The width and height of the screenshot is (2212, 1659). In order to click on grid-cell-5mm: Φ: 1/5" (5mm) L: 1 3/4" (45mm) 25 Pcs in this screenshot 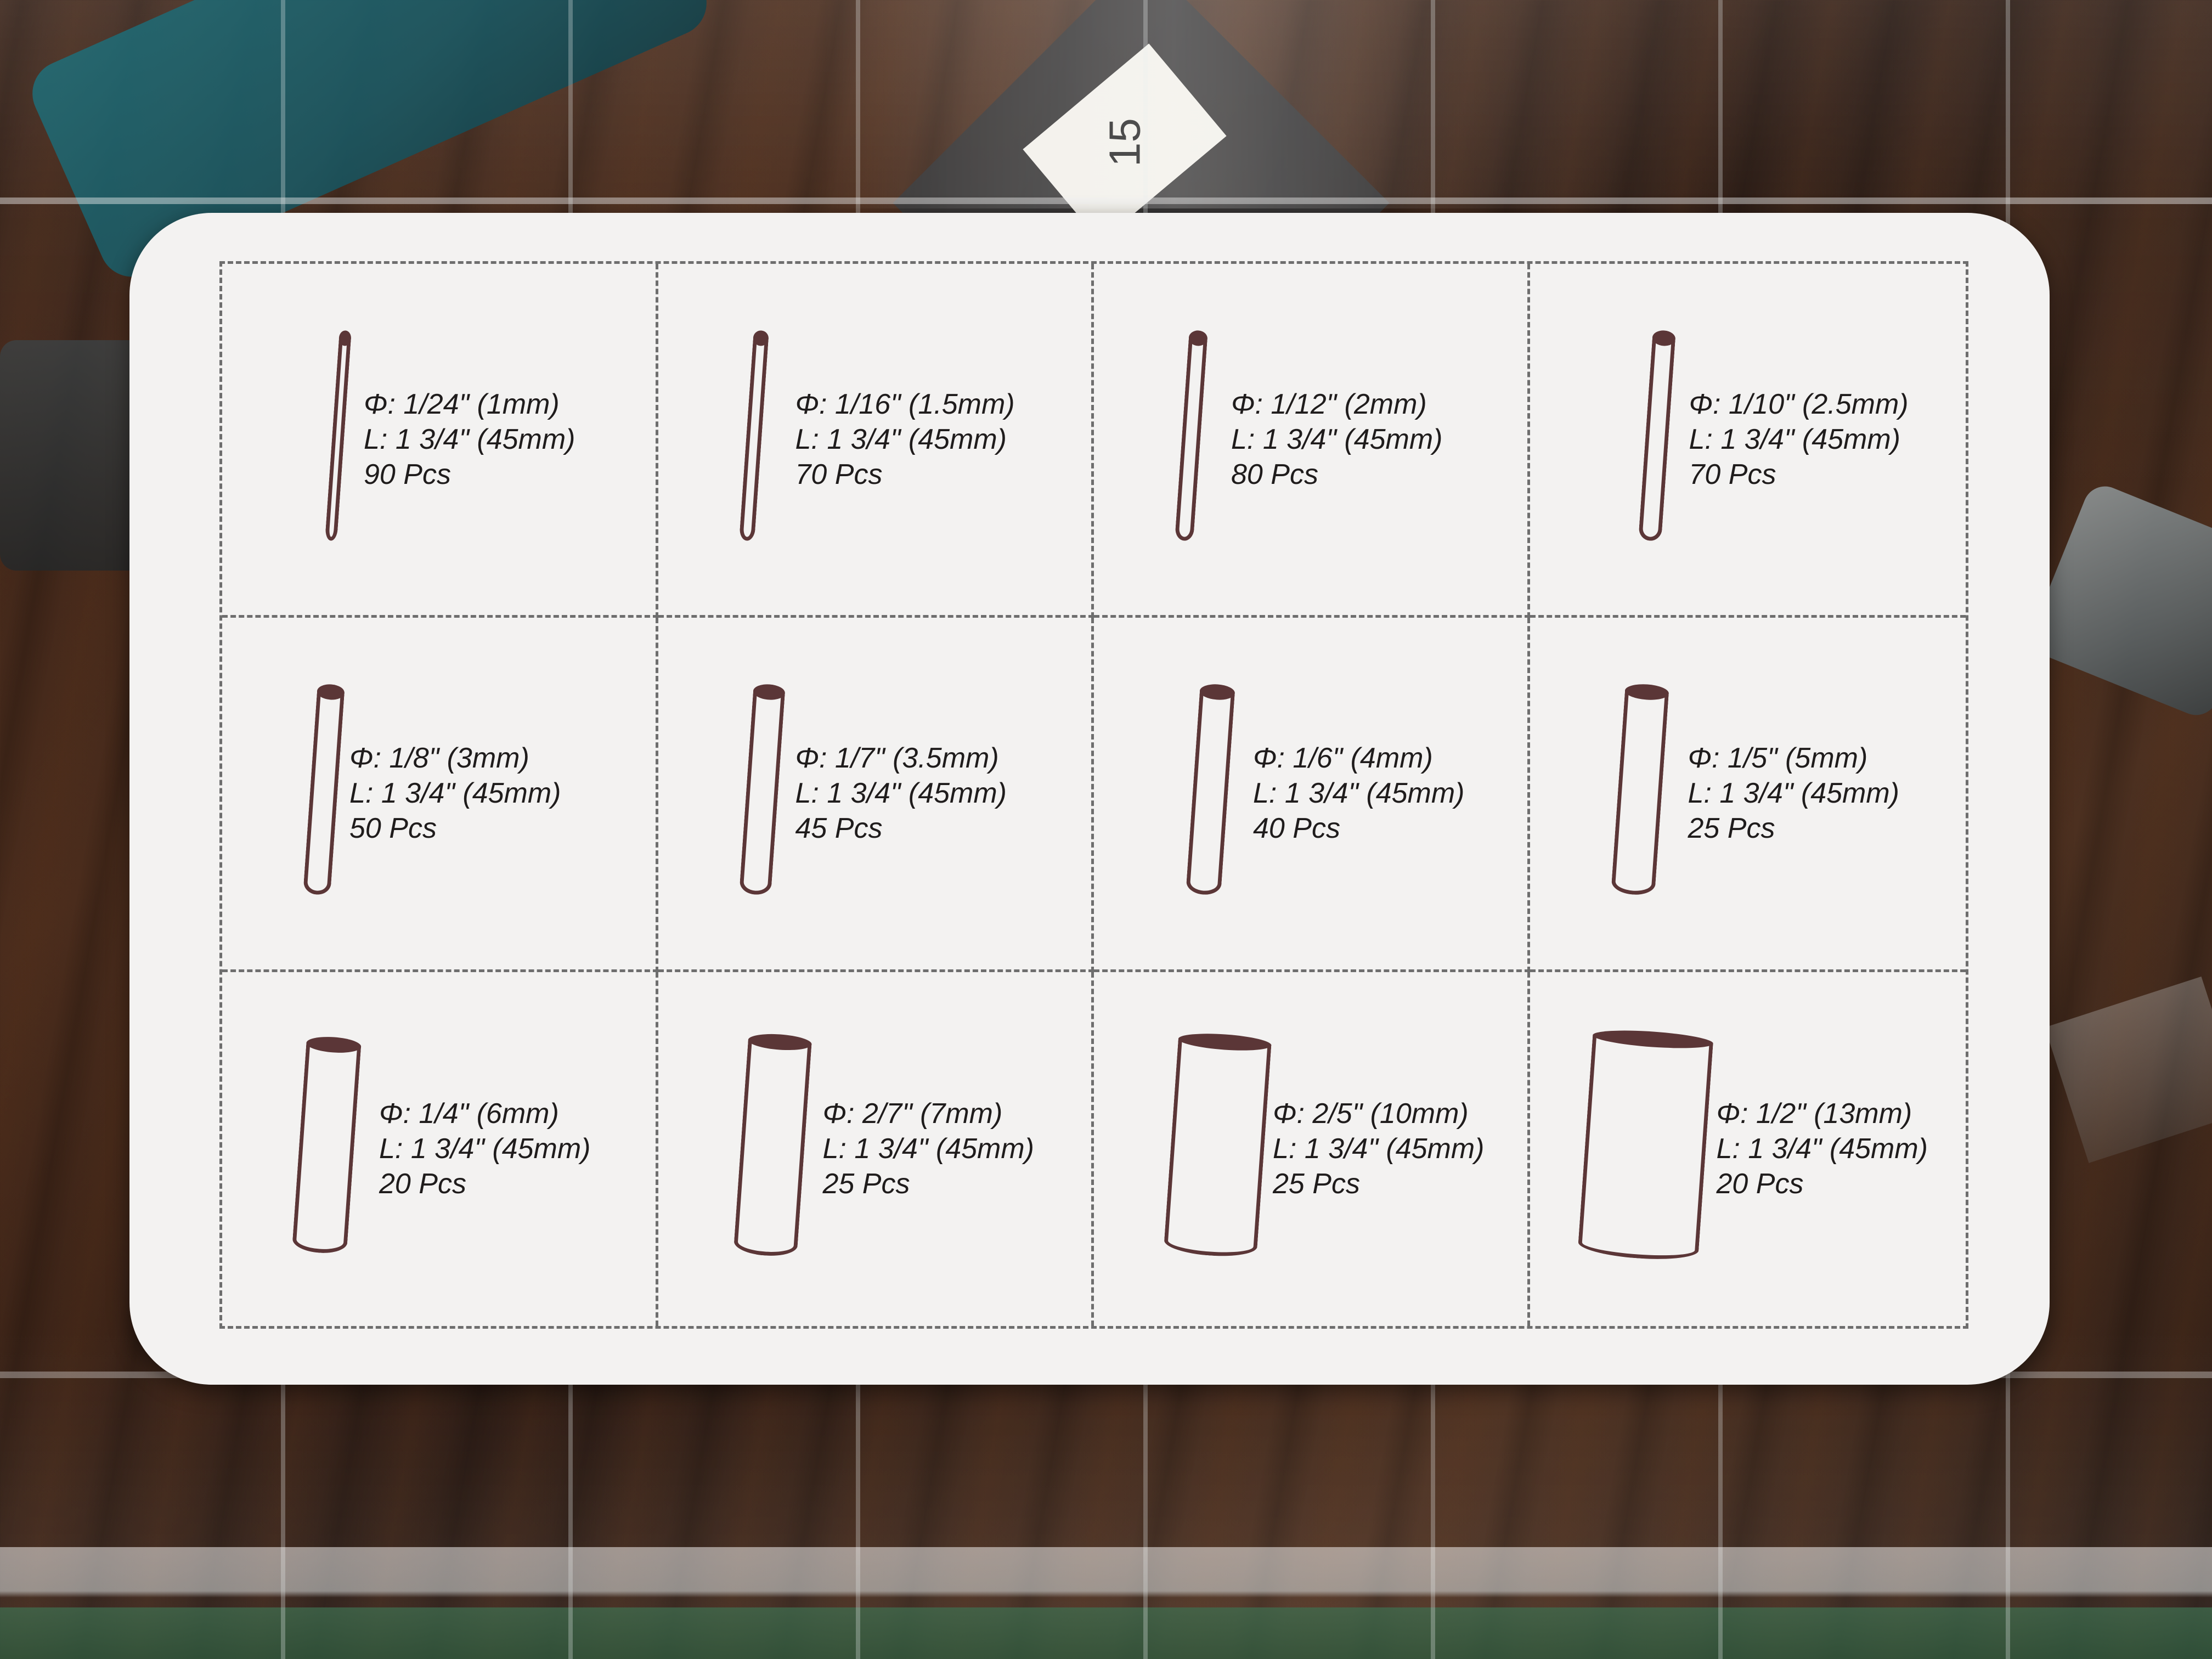, I will do `click(1748, 795)`.